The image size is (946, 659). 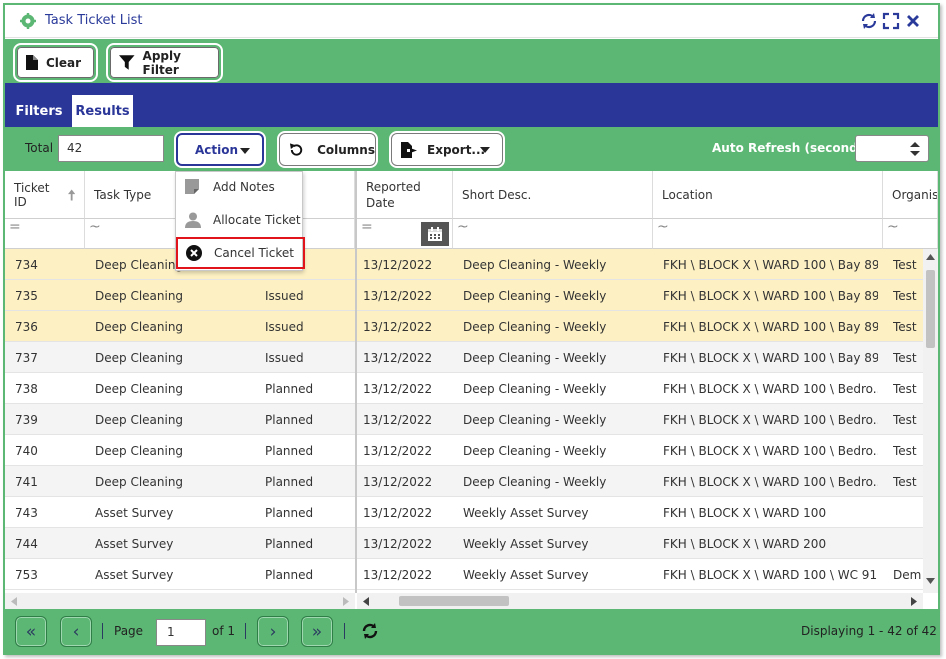 I want to click on chevron-left-icon: ‹, so click(x=76, y=631).